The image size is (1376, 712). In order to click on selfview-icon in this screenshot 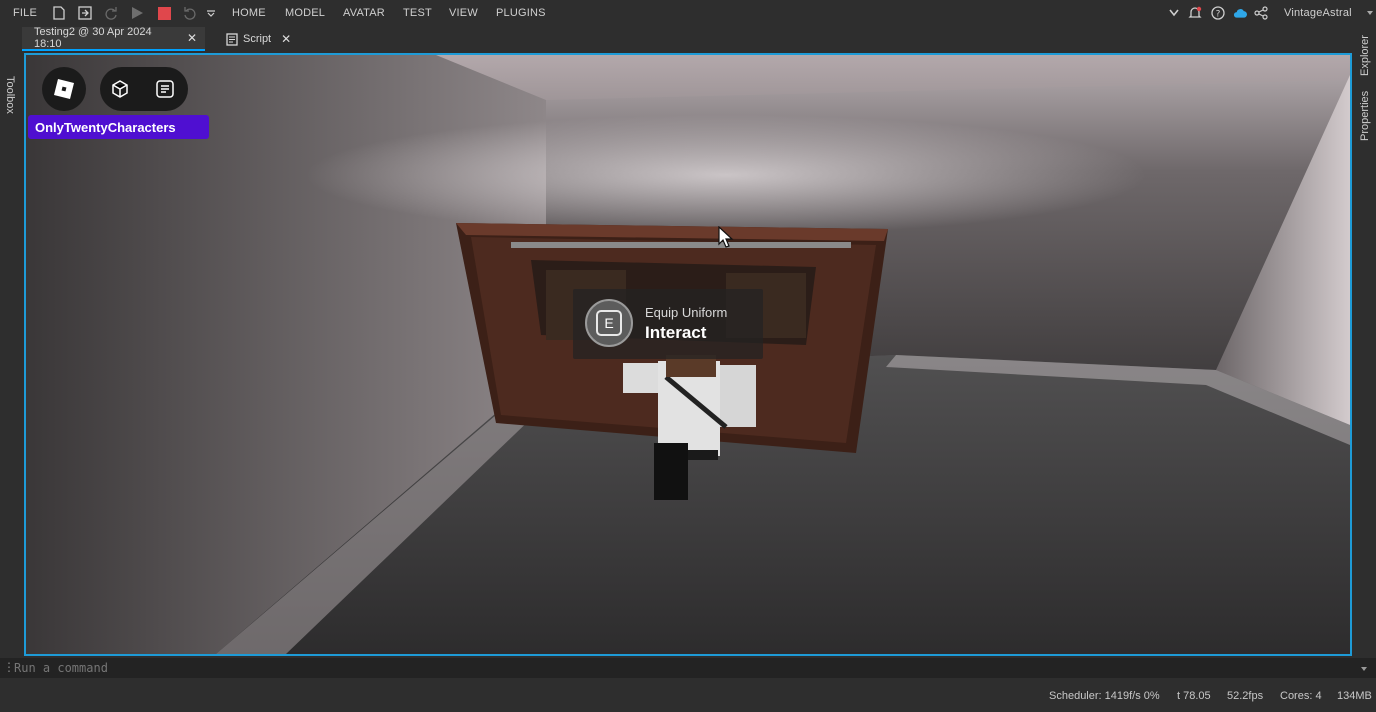, I will do `click(120, 91)`.